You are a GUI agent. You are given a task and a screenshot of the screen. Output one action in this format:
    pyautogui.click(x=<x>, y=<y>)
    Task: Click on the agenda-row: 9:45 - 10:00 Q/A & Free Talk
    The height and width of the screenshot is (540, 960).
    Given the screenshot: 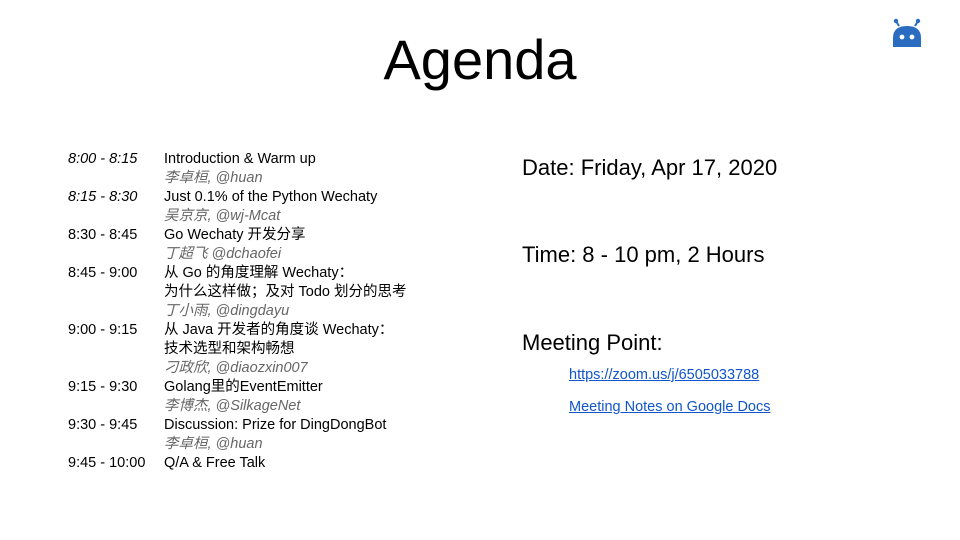 What is the action you would take?
    pyautogui.click(x=283, y=463)
    